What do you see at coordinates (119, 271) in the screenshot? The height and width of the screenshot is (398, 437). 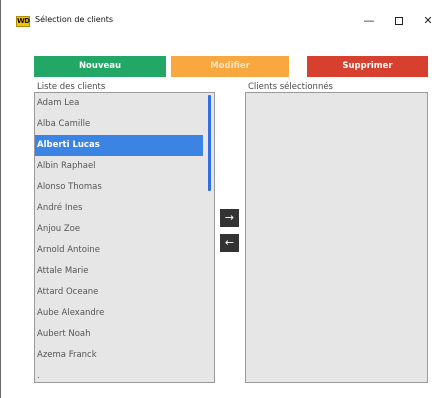 I see `list-item: Attale Marie` at bounding box center [119, 271].